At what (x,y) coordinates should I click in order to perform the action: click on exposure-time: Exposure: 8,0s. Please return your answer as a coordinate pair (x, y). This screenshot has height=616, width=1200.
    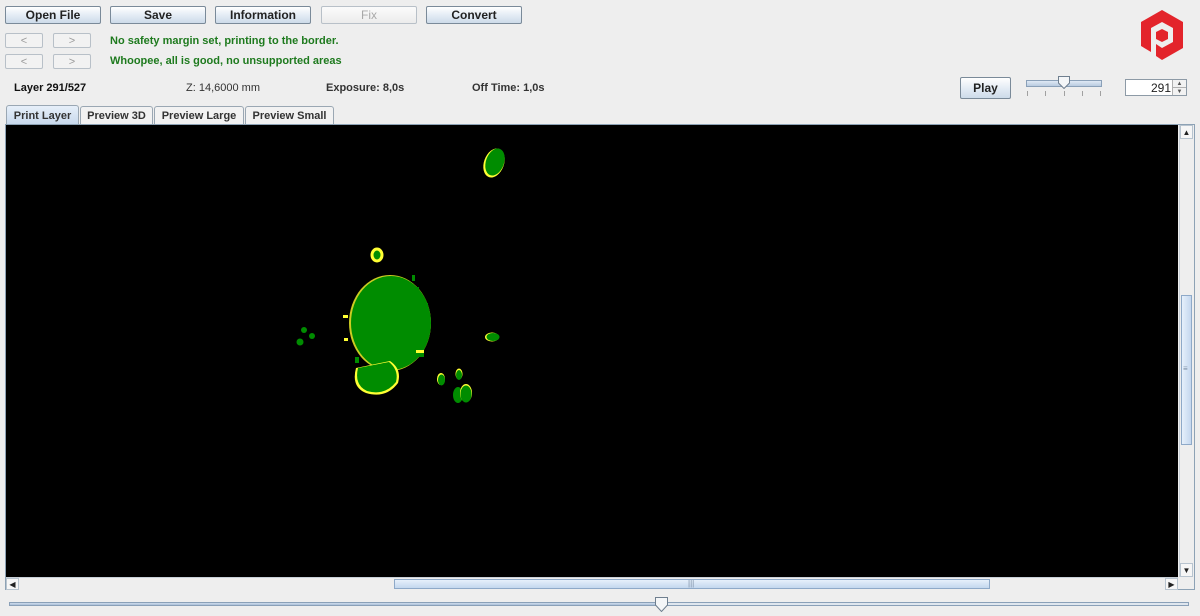
    Looking at the image, I should click on (365, 88).